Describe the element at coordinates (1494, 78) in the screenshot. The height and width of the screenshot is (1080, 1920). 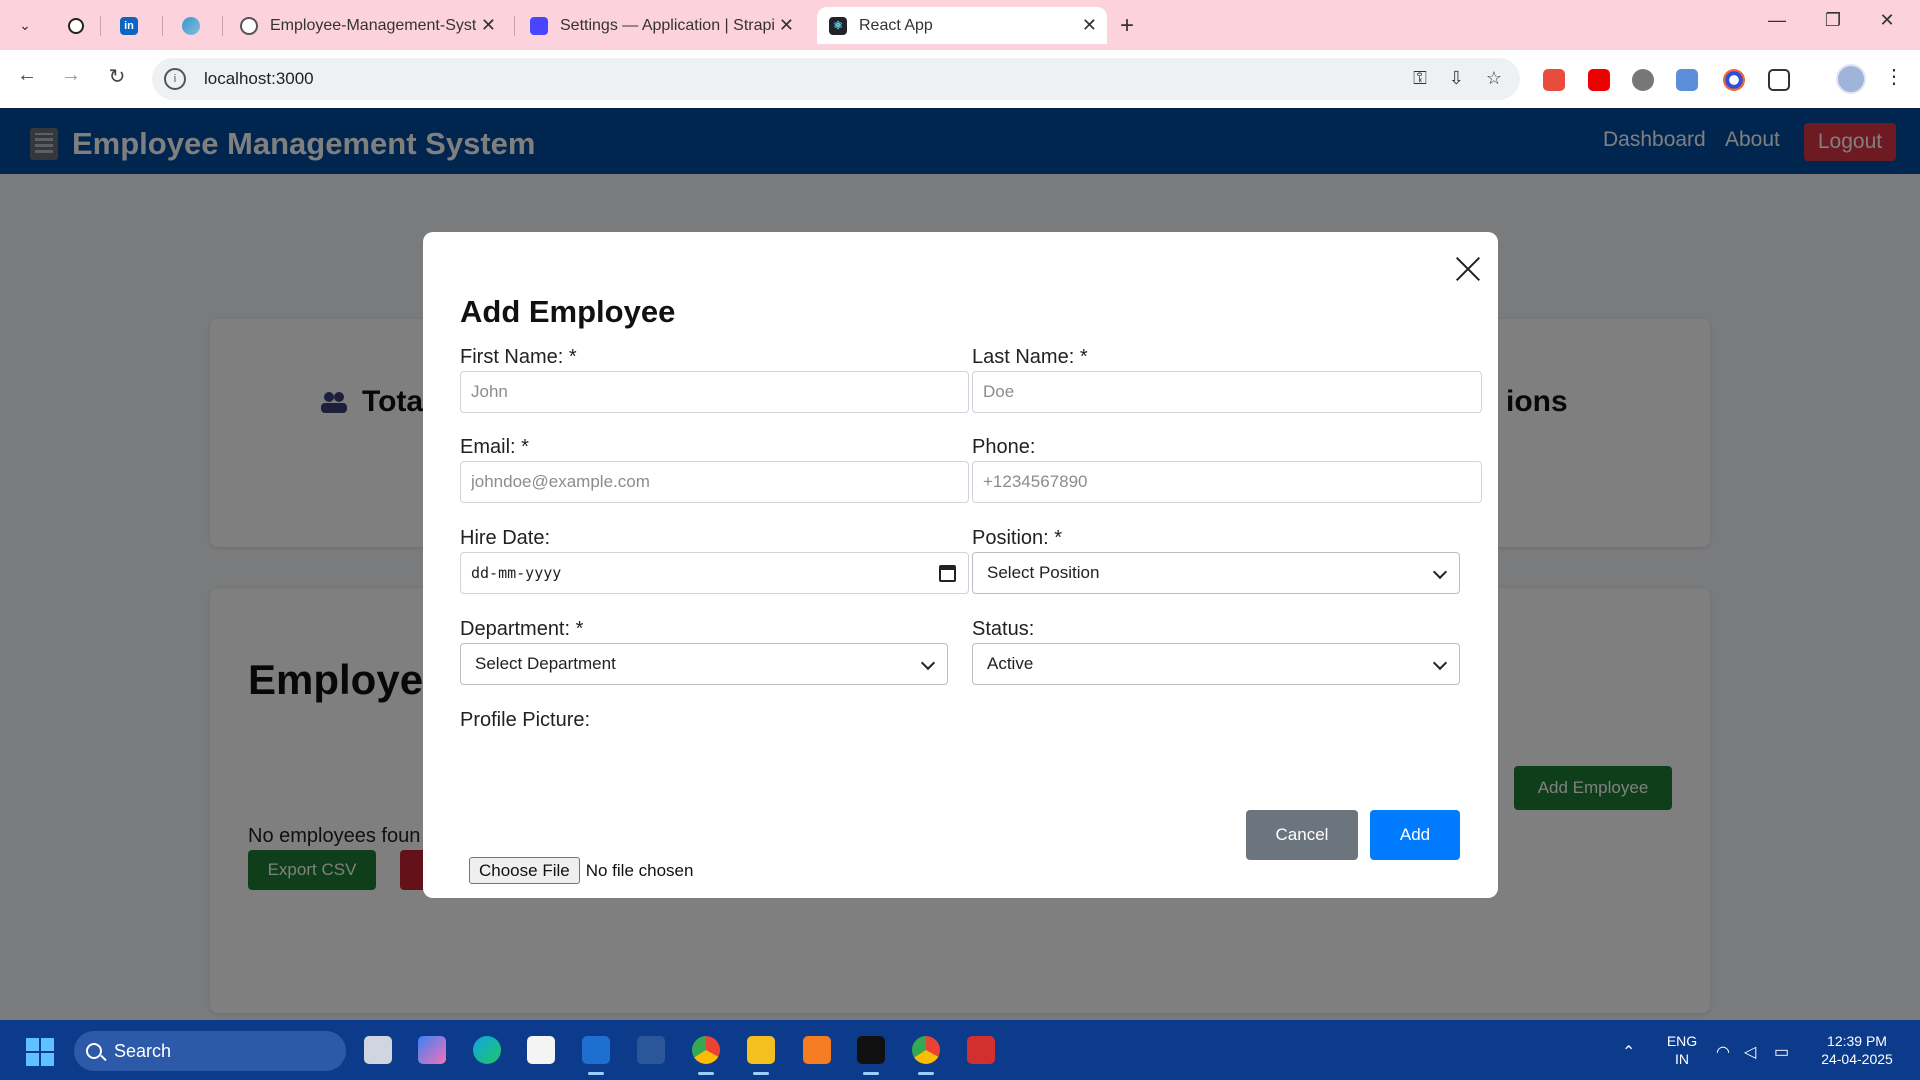
I see `bookmark-star-icon: ☆` at that location.